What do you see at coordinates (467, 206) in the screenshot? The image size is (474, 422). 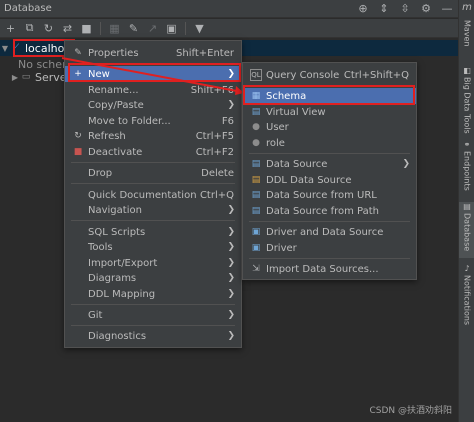 I see `database-icon: ▤` at bounding box center [467, 206].